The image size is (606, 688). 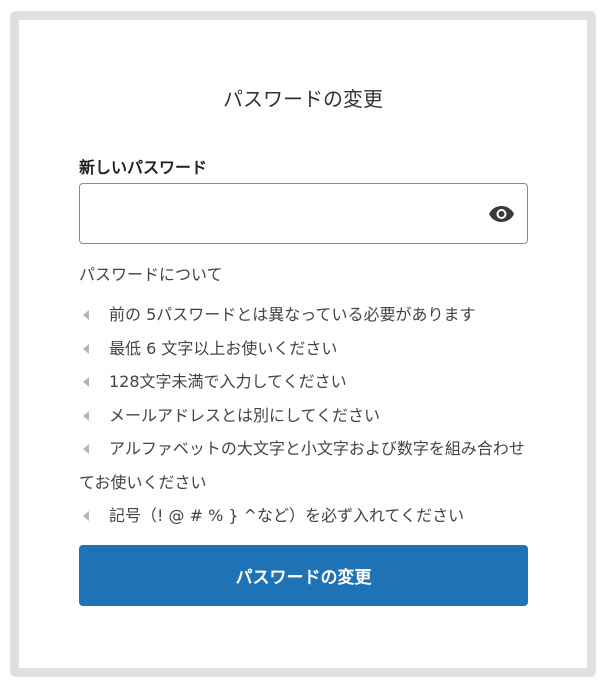 I want to click on list-item: 前の 5パスワードとは異なっている必要があります, so click(x=306, y=315).